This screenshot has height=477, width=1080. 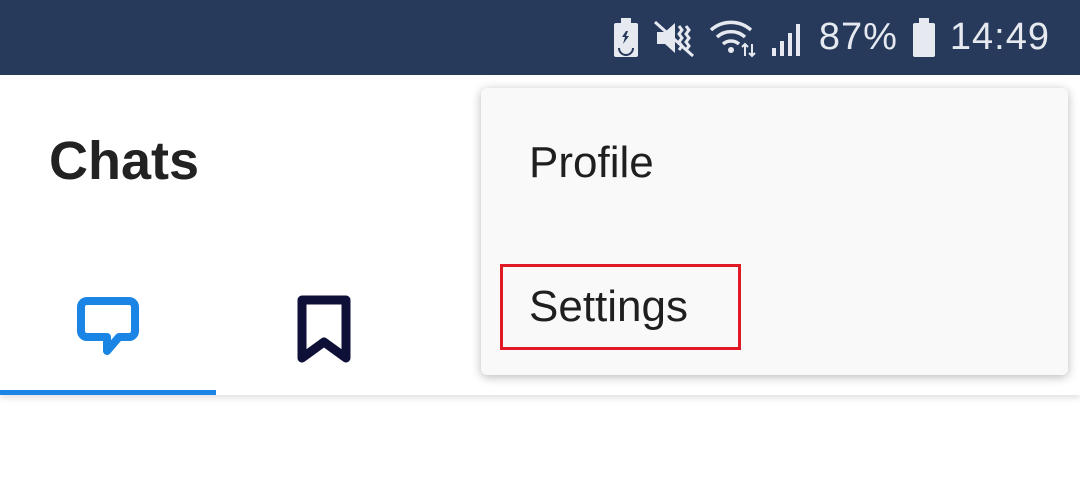 I want to click on tab-saved, so click(x=324, y=330).